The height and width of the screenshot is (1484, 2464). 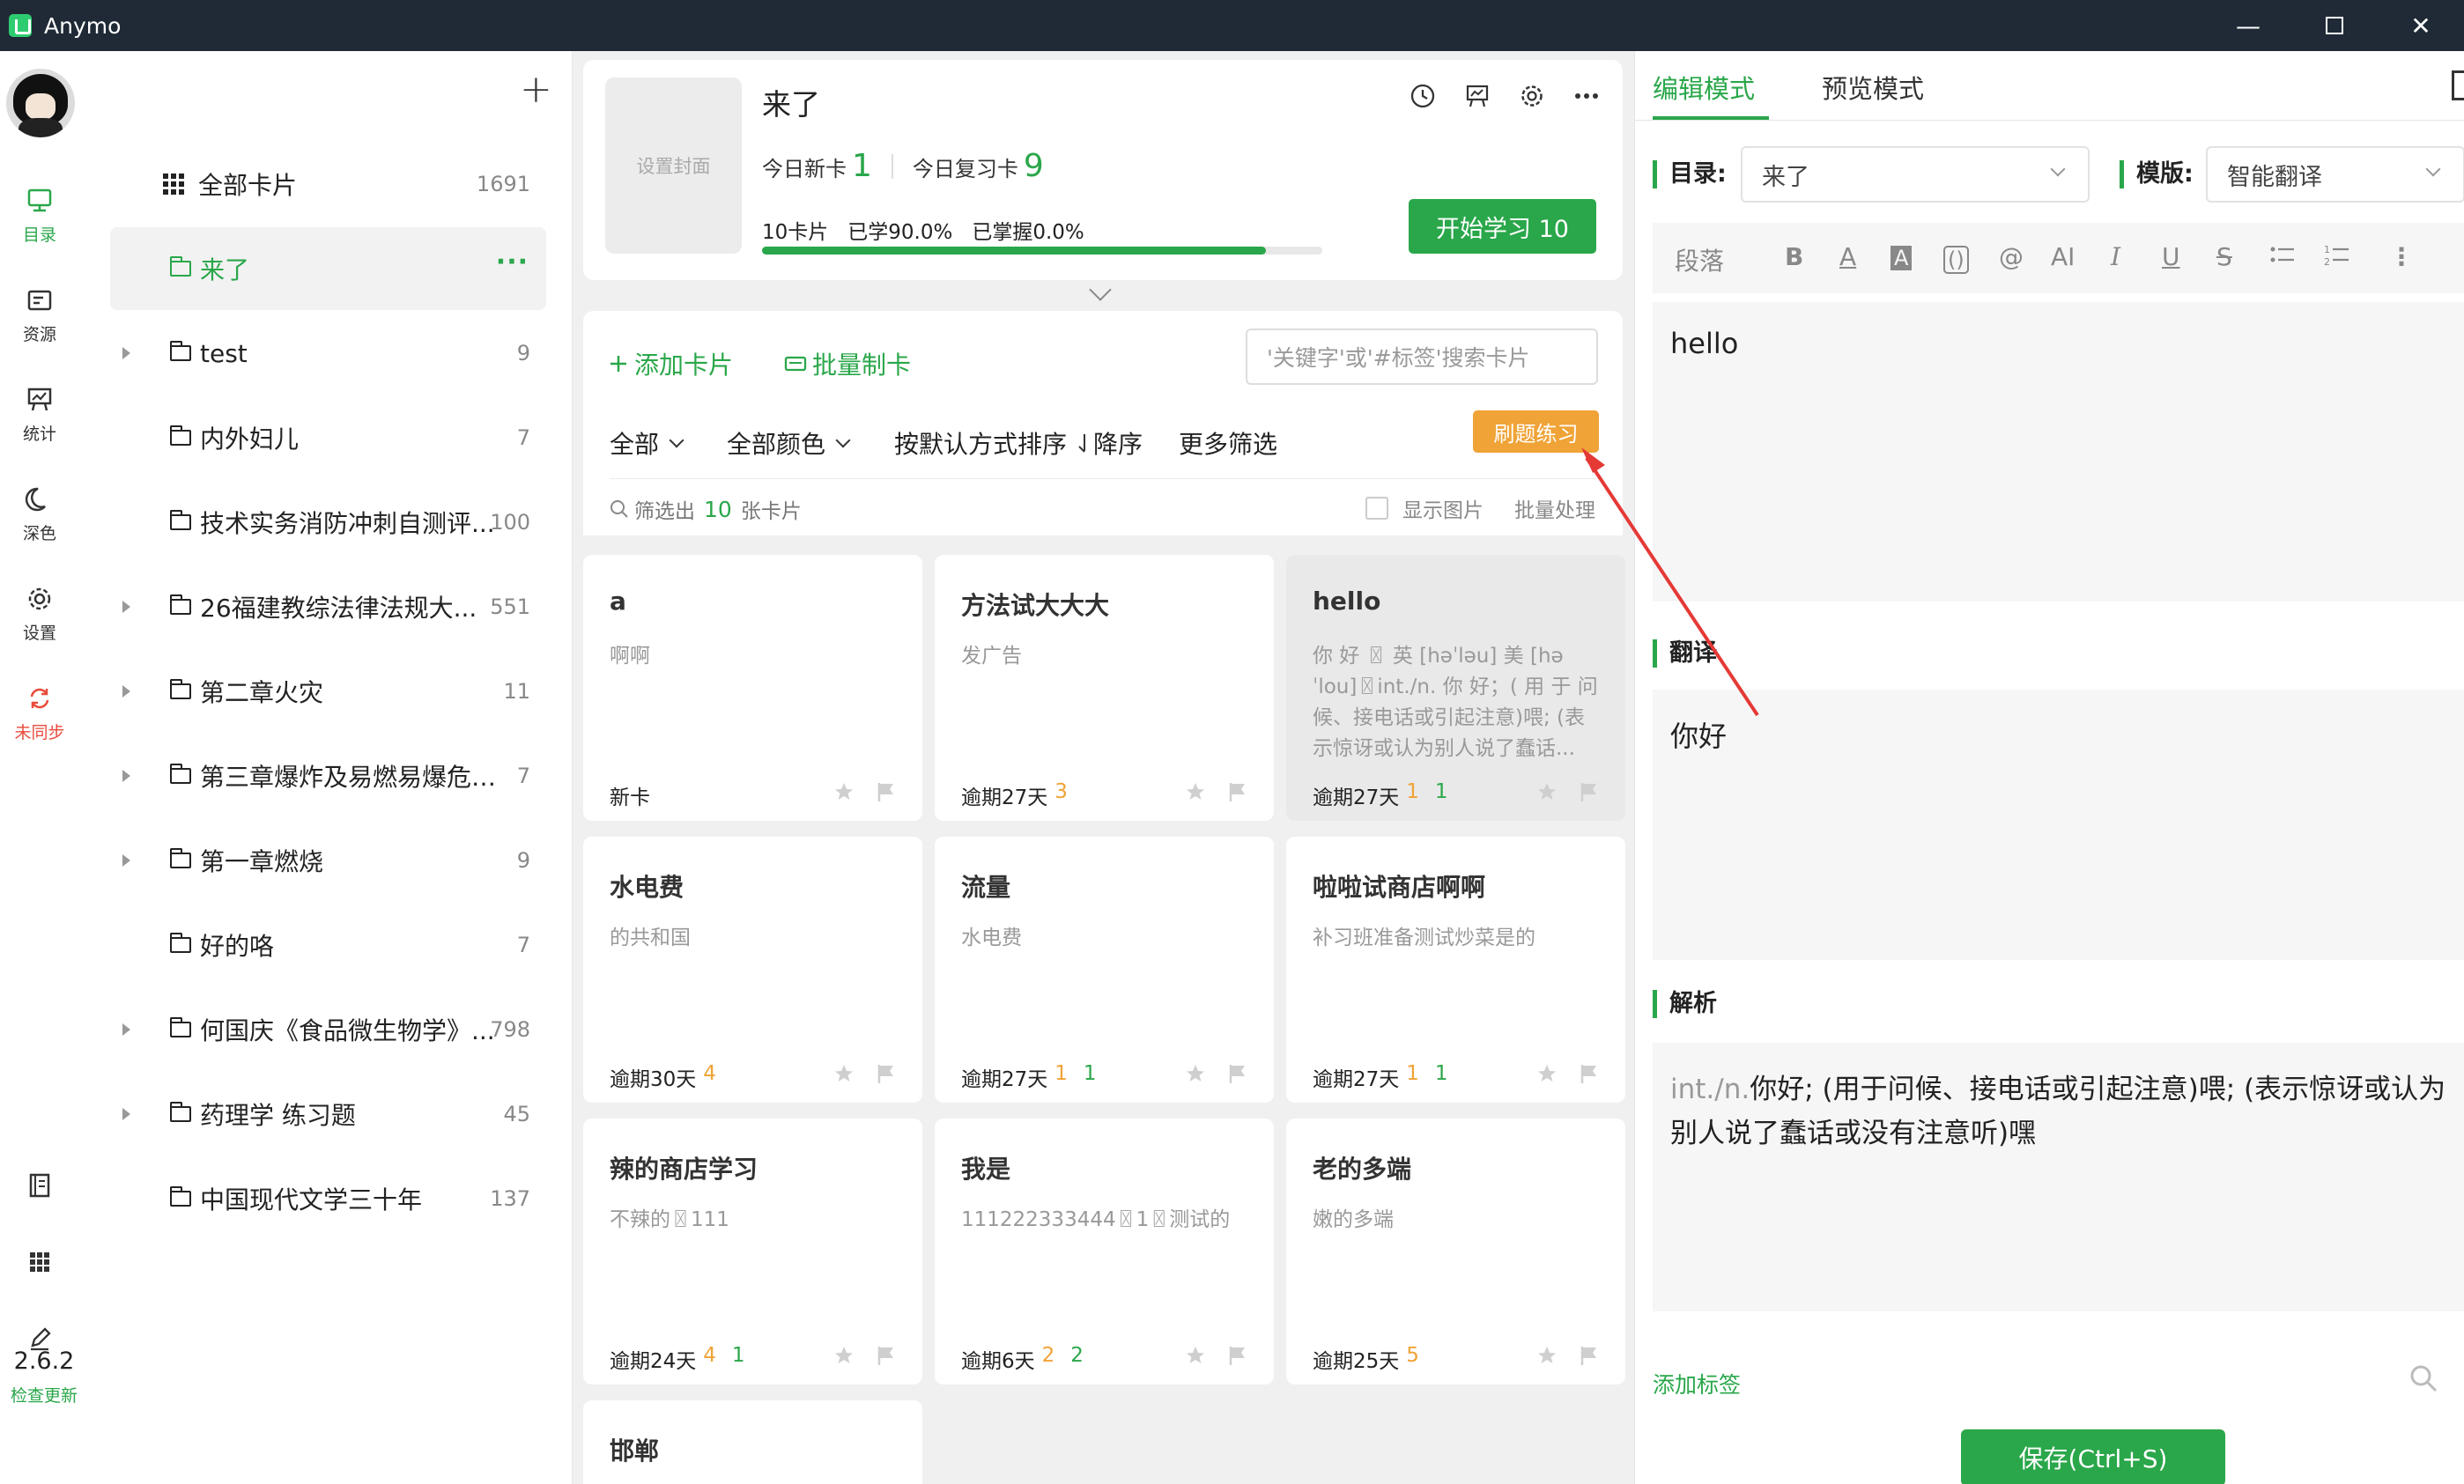 What do you see at coordinates (44, 1394) in the screenshot?
I see `check-update-link: 检查更新` at bounding box center [44, 1394].